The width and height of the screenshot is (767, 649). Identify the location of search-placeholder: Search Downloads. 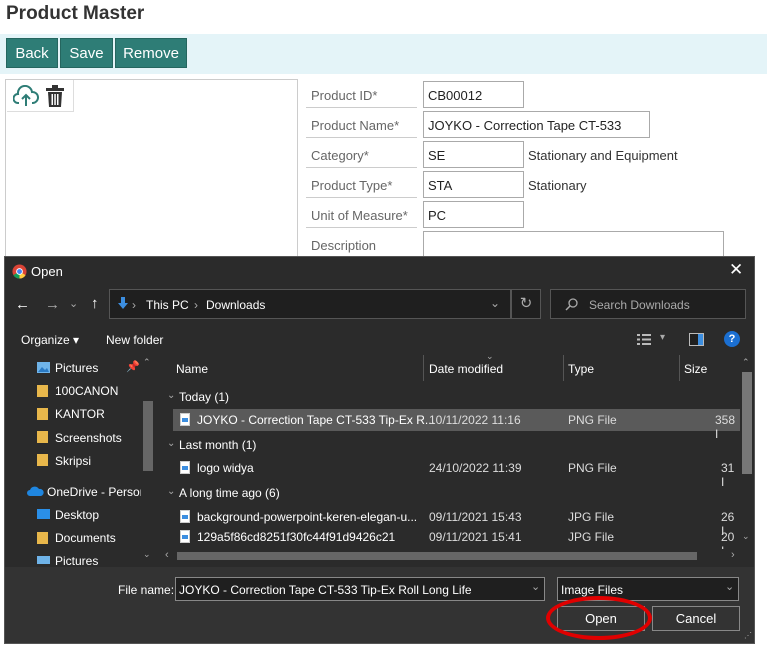
(639, 305).